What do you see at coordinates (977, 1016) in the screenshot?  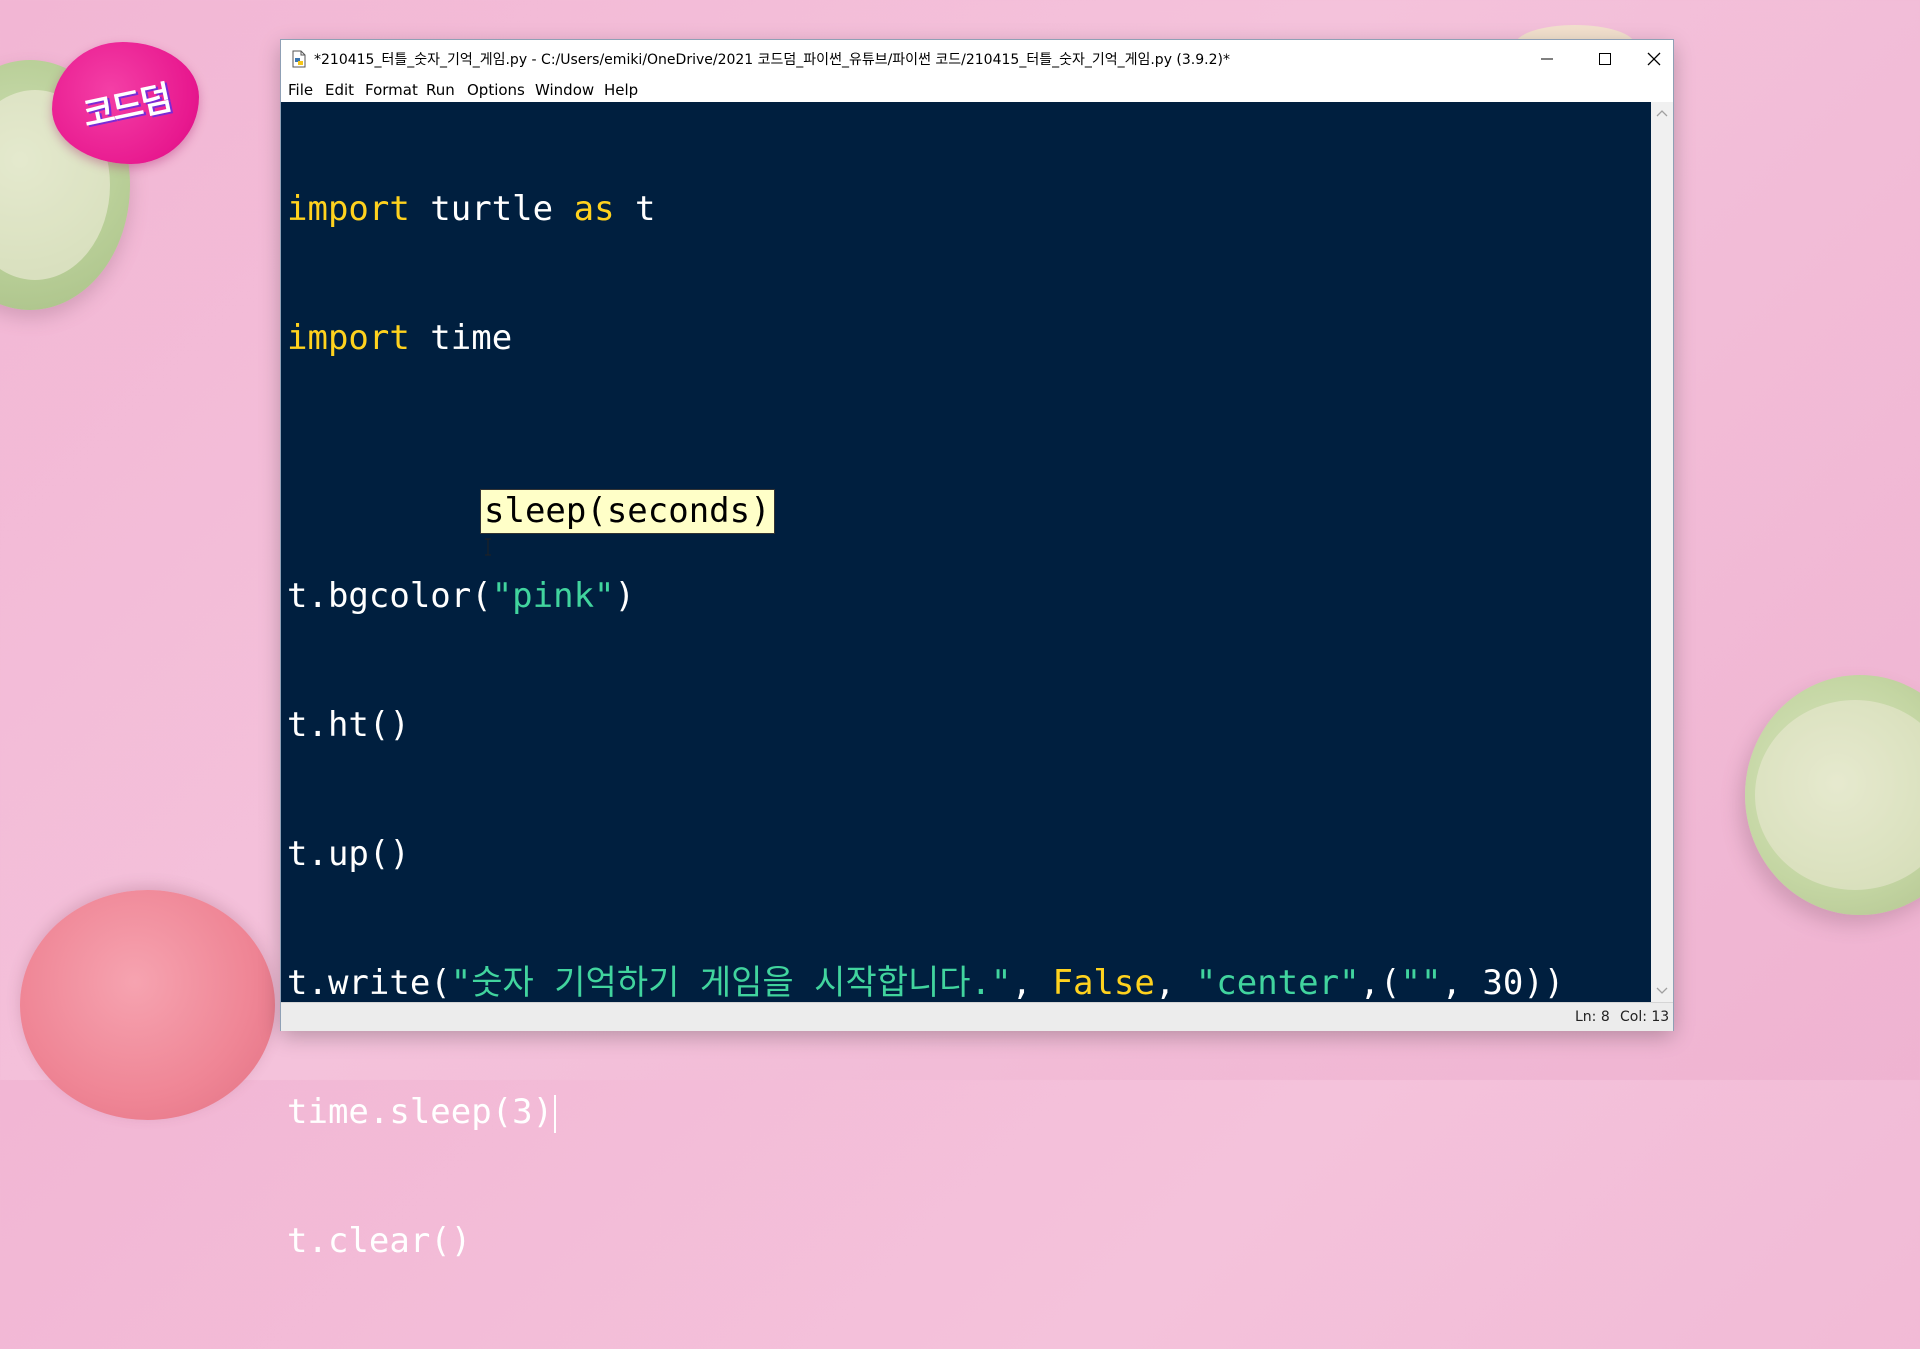 I see `status-bar: Ln: 8 Col: 13` at bounding box center [977, 1016].